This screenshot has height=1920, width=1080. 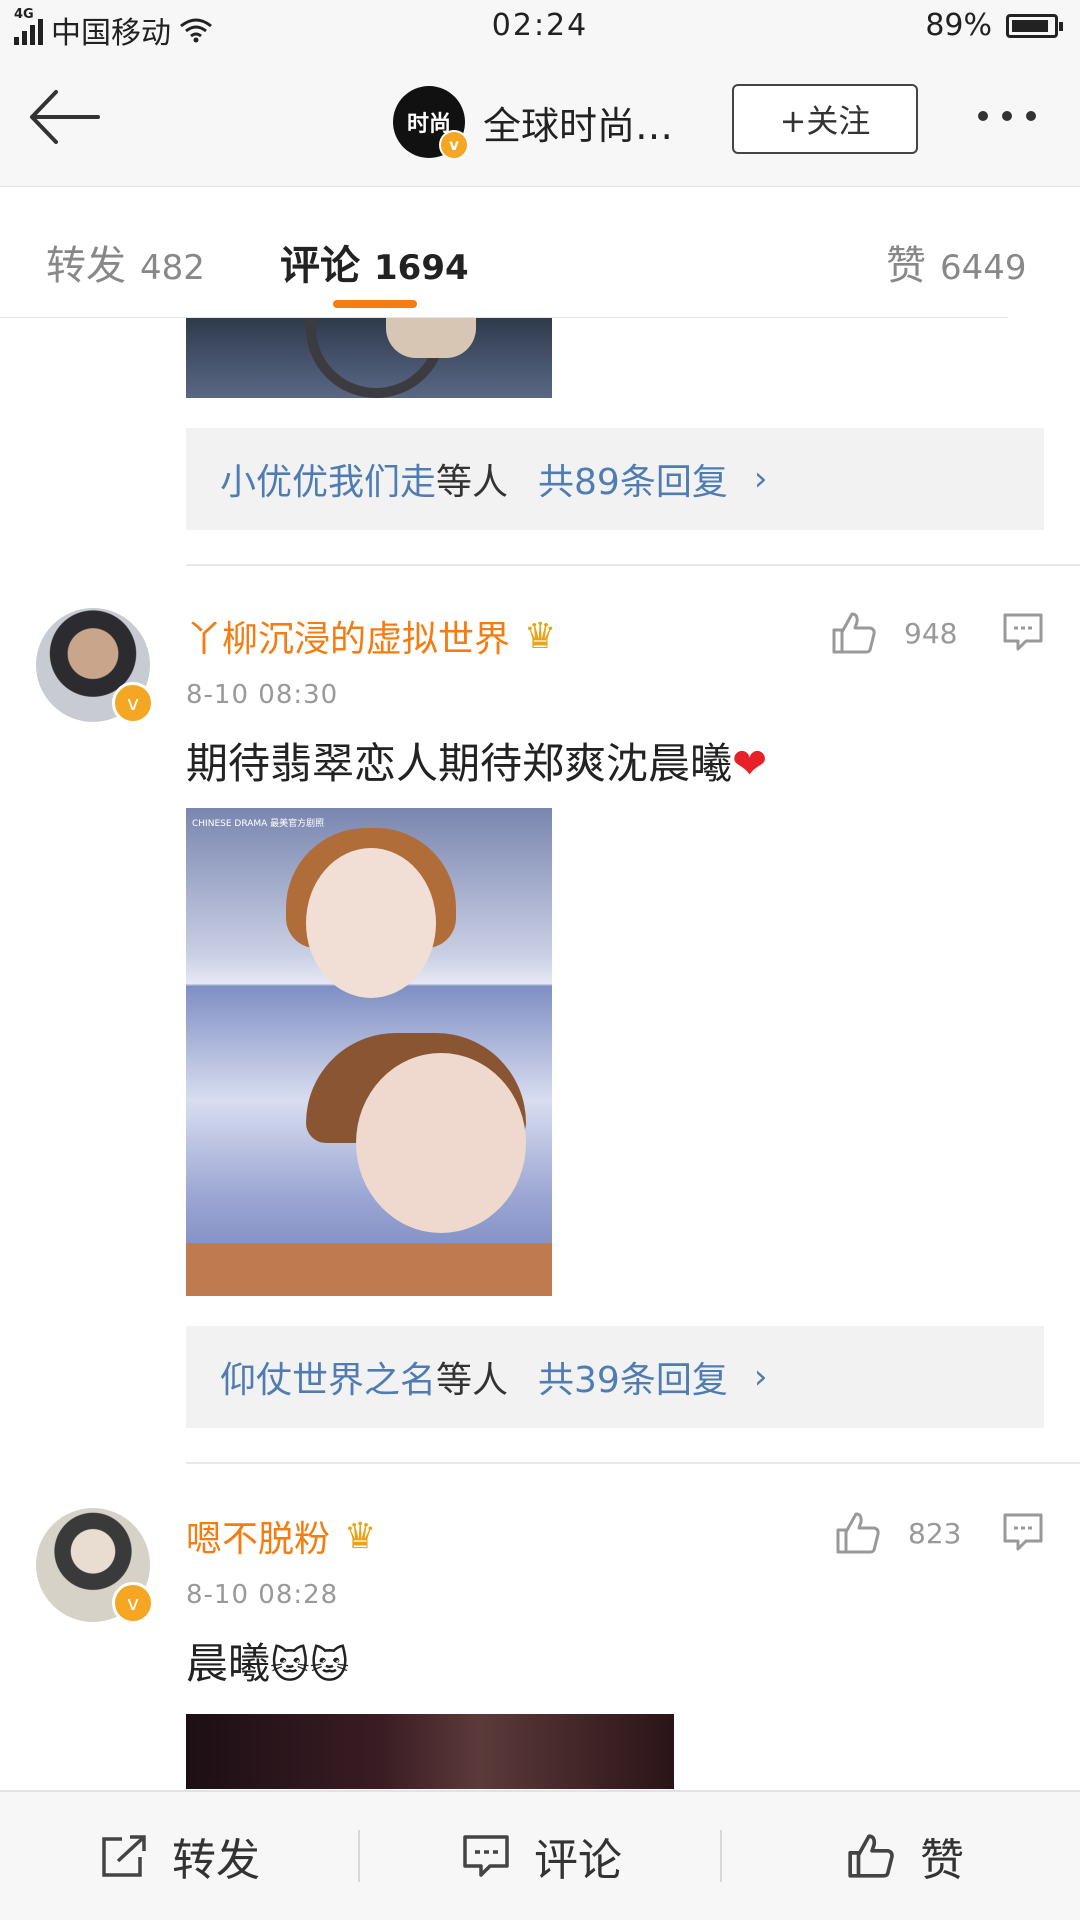 I want to click on bottom-action-bar: 转发 评论 赞, so click(x=540, y=1855).